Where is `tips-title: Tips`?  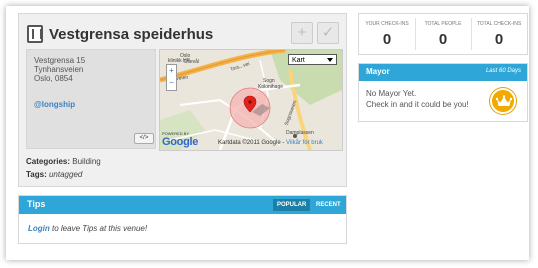
tips-title: Tips is located at coordinates (36, 204).